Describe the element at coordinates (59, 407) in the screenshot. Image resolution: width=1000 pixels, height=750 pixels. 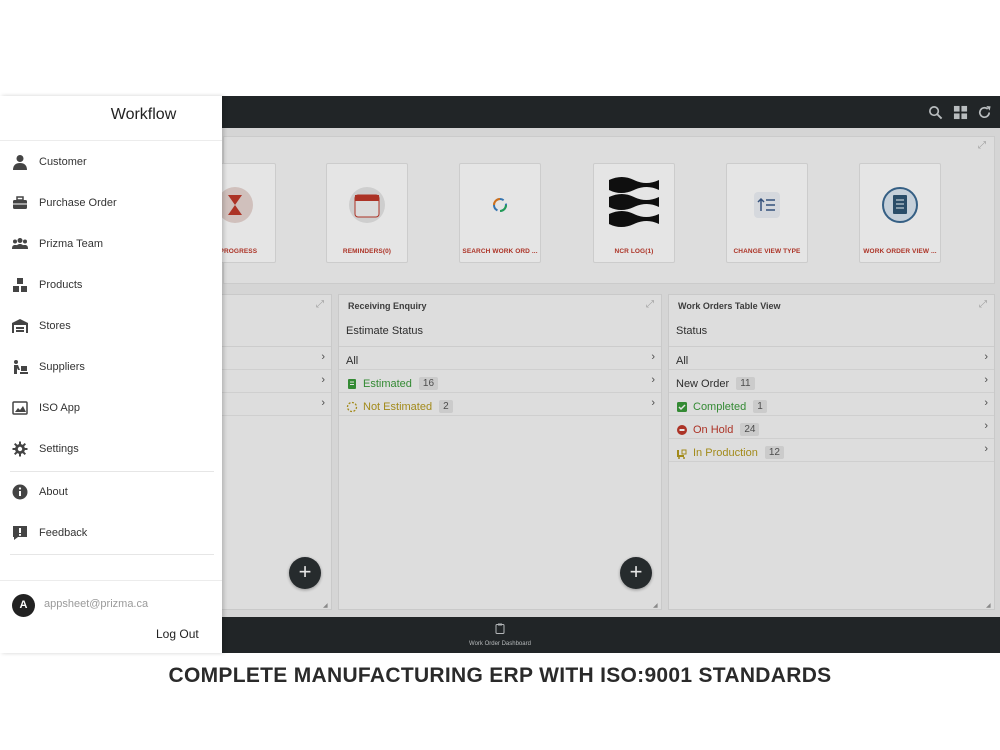
I see `drawer-item-label: ISO App` at that location.